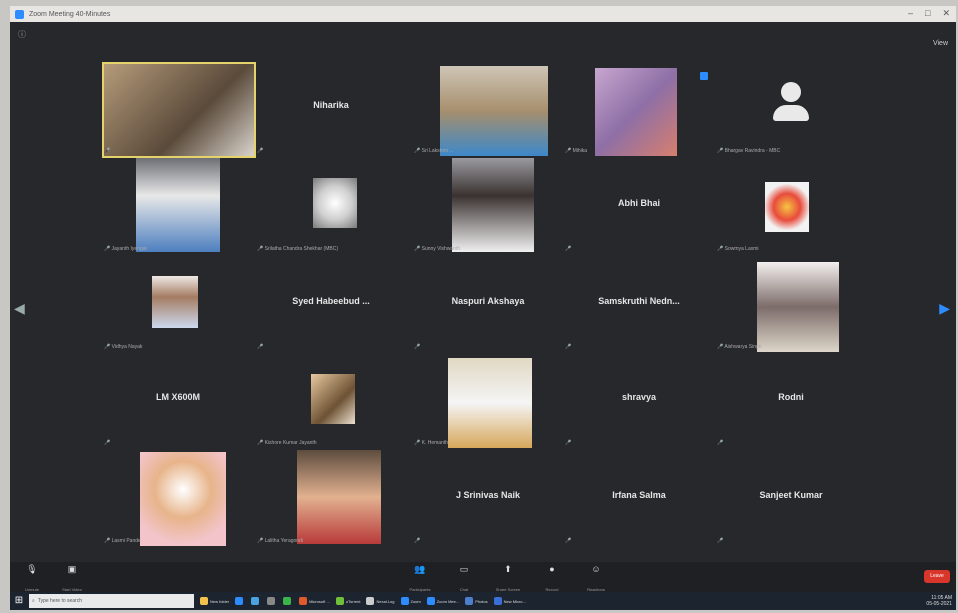 The image size is (958, 613). What do you see at coordinates (179, 109) in the screenshot?
I see `participant-tile: 🎤` at bounding box center [179, 109].